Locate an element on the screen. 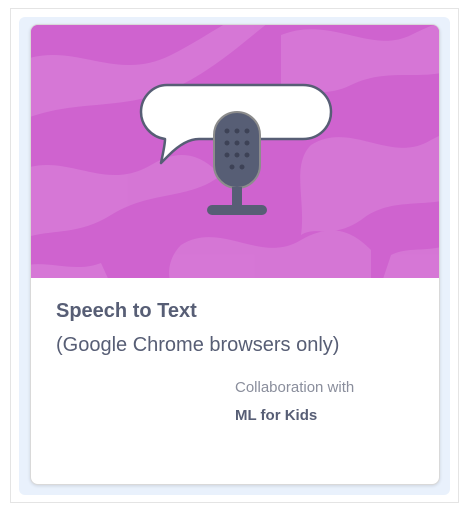 This screenshot has width=475, height=506. speech-bubble-microphone-icon is located at coordinates (236, 149).